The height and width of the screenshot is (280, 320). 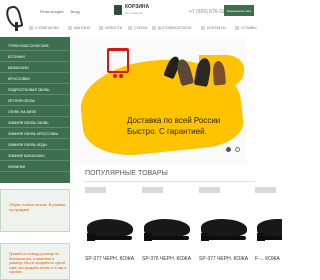 I want to click on sidebar-item-boots: БОТИНКИ, so click(x=35, y=57).